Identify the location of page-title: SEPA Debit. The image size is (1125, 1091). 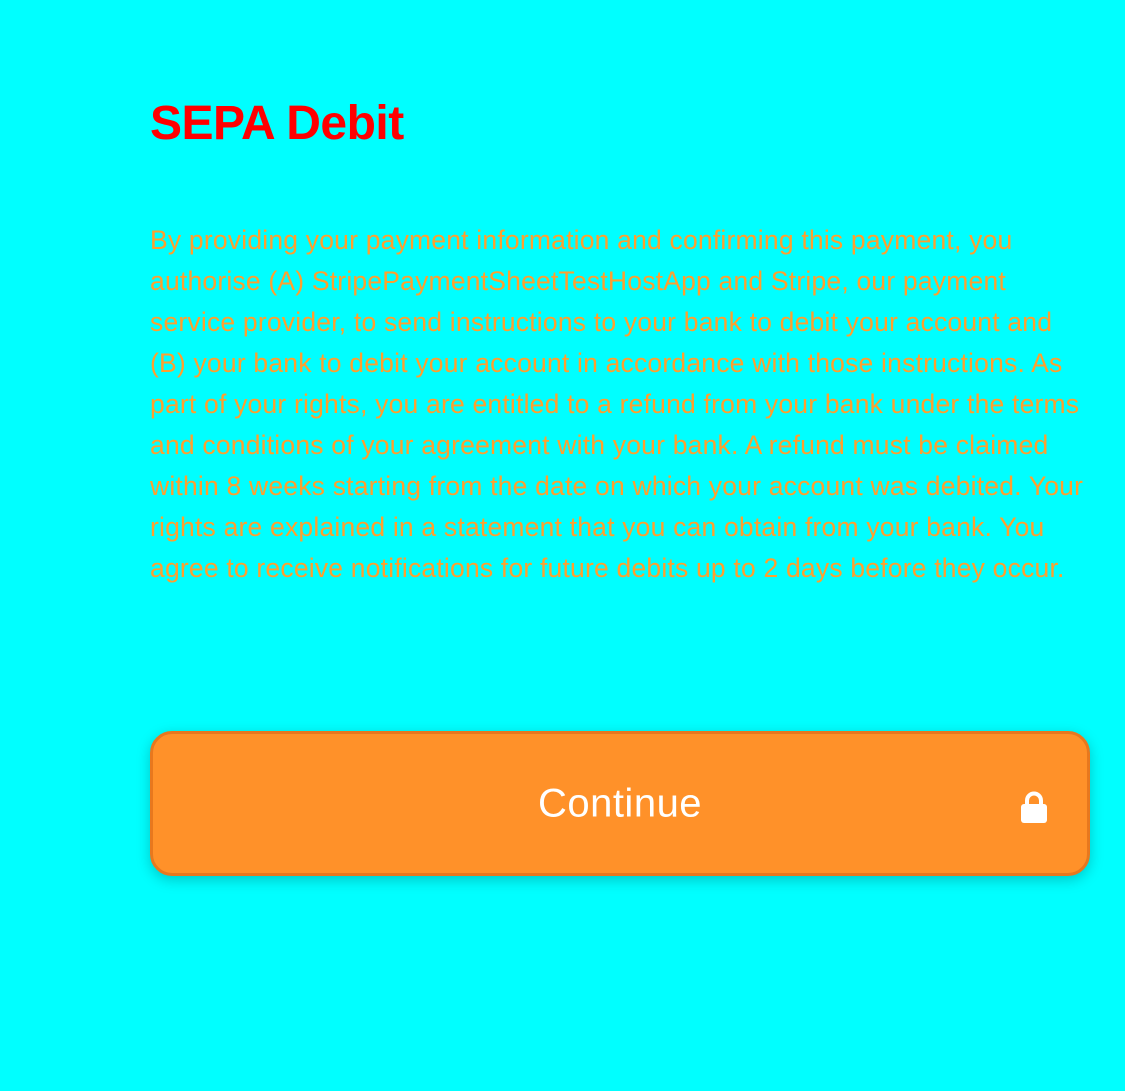
(277, 123).